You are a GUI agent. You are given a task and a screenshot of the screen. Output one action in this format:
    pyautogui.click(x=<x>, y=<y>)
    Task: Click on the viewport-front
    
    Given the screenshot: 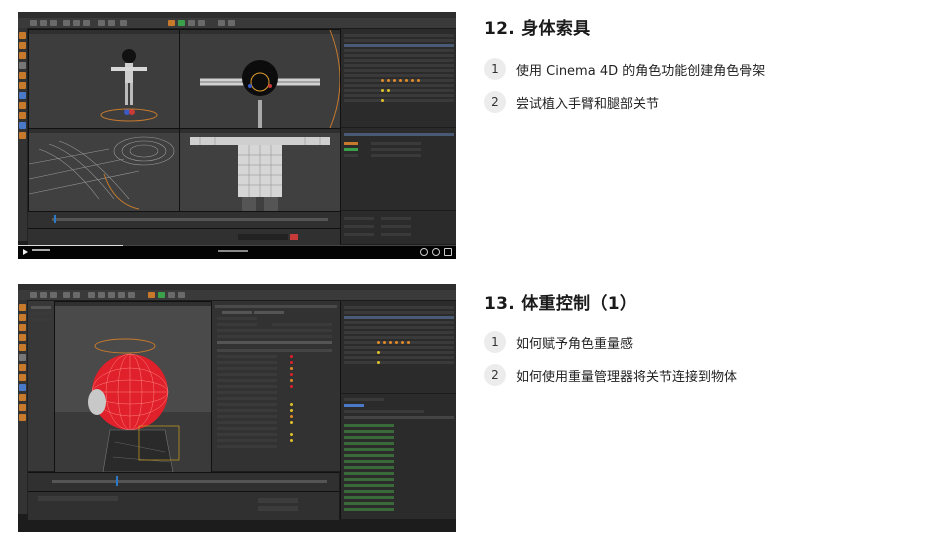 What is the action you would take?
    pyautogui.click(x=260, y=170)
    